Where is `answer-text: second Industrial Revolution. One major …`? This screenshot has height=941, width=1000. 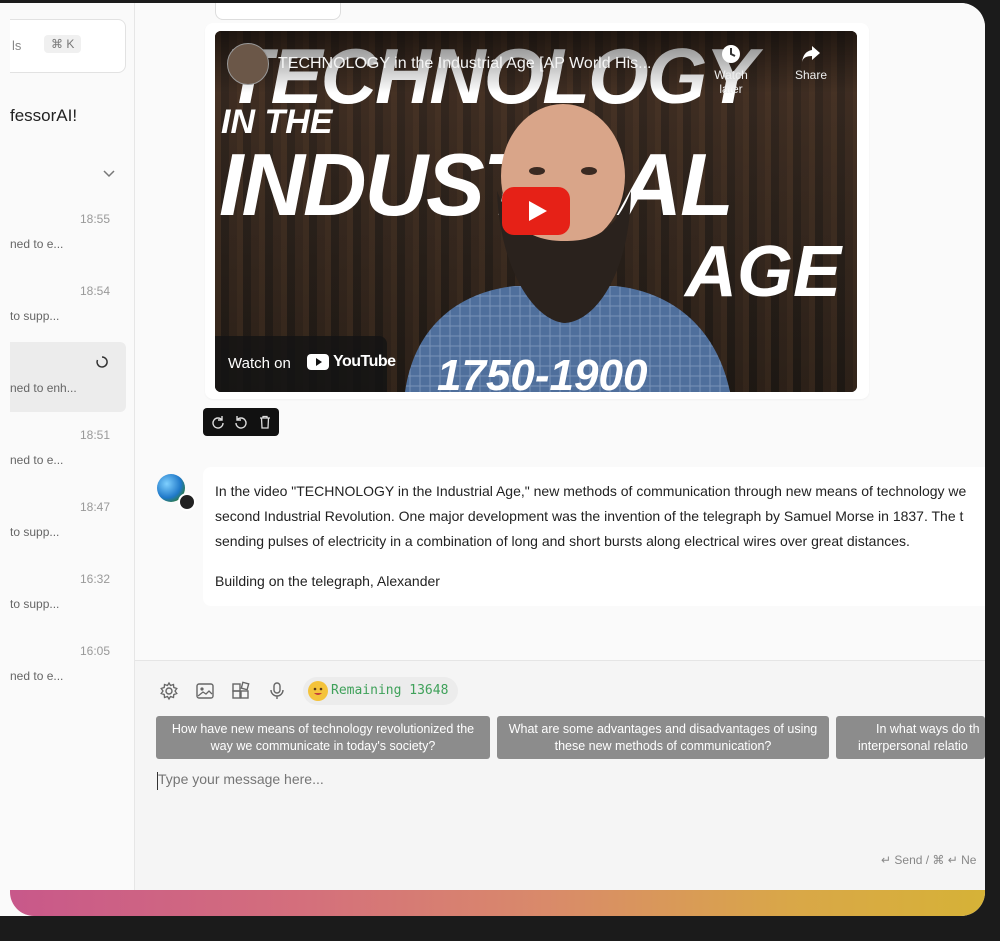 answer-text: second Industrial Revolution. One major … is located at coordinates (589, 516).